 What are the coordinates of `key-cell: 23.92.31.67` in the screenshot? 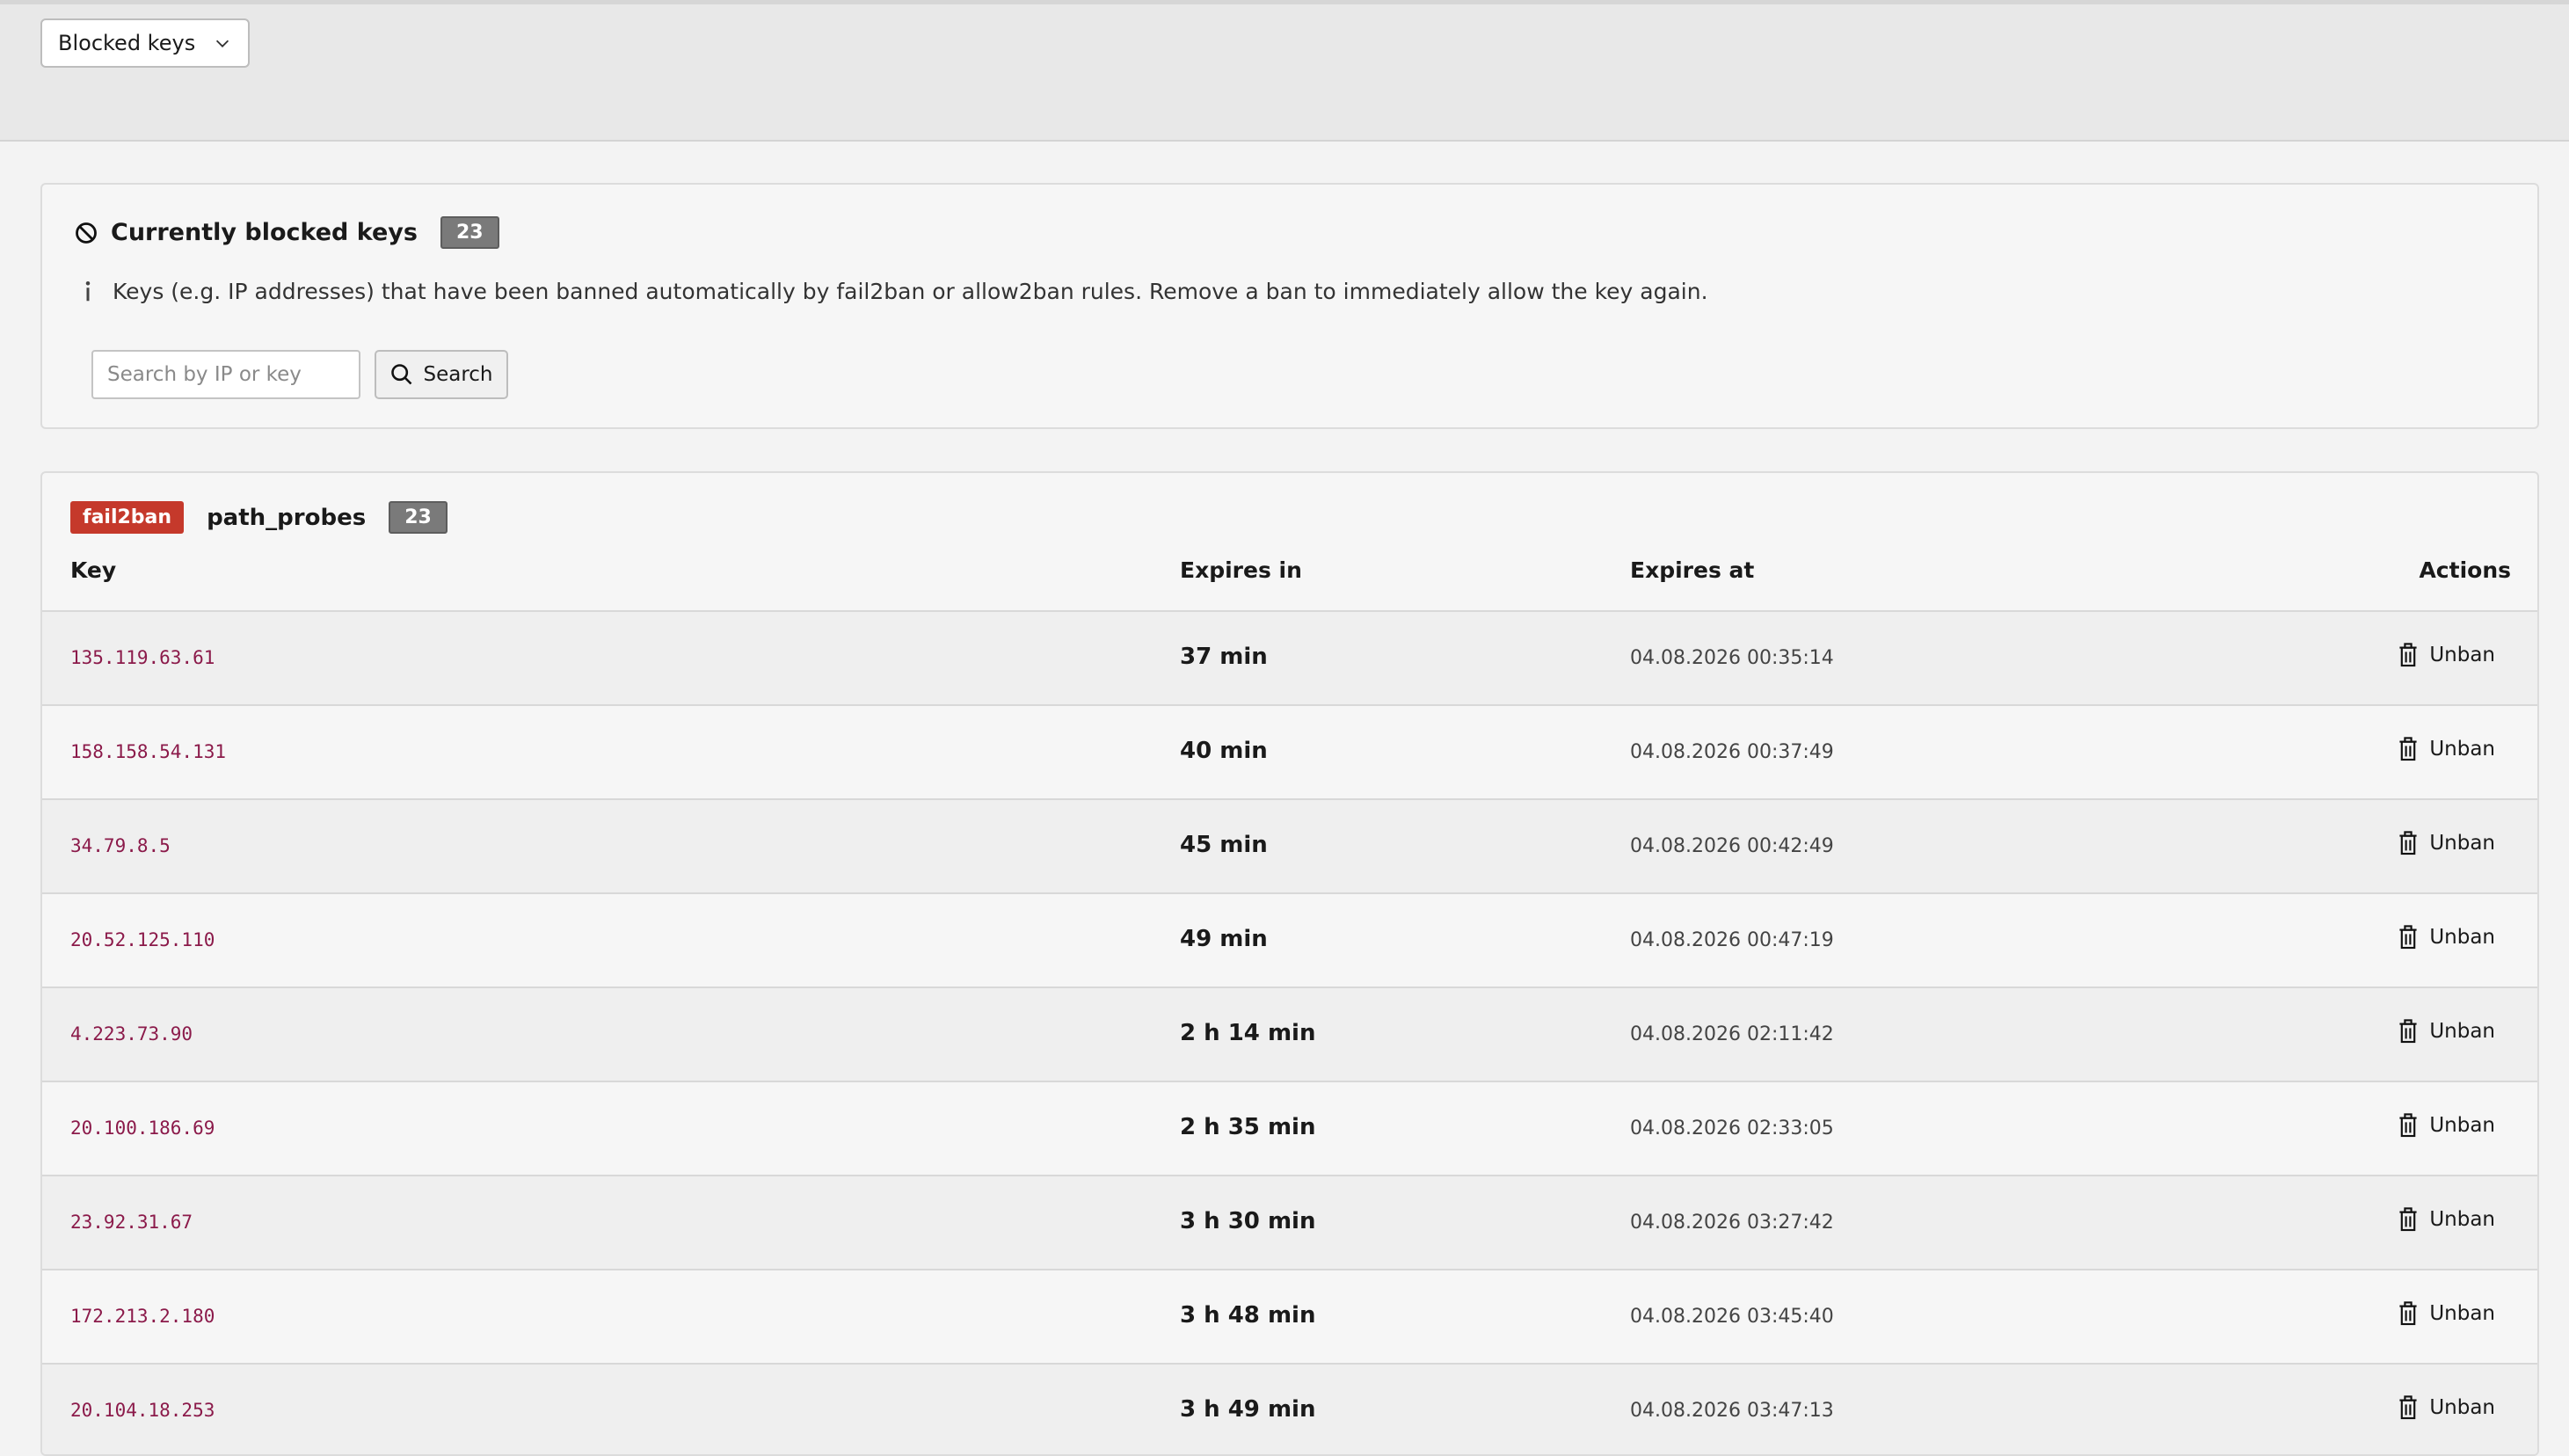 It's located at (132, 1222).